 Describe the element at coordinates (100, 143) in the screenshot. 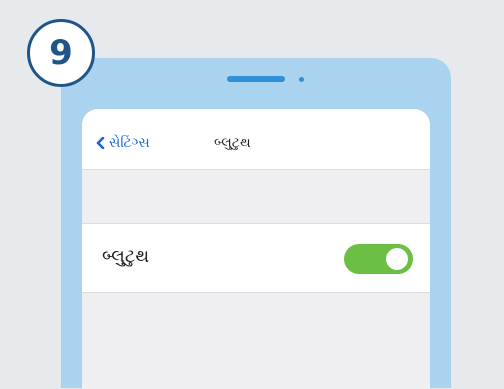

I see `chevron-left-icon` at that location.